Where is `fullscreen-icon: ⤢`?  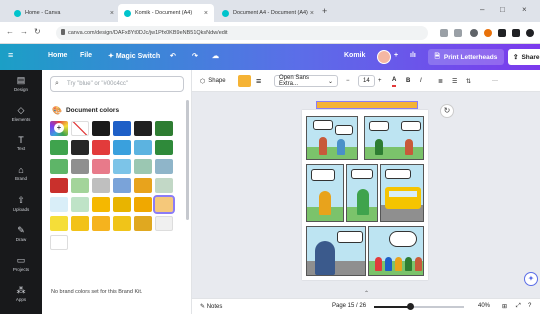 fullscreen-icon: ⤢ is located at coordinates (518, 306).